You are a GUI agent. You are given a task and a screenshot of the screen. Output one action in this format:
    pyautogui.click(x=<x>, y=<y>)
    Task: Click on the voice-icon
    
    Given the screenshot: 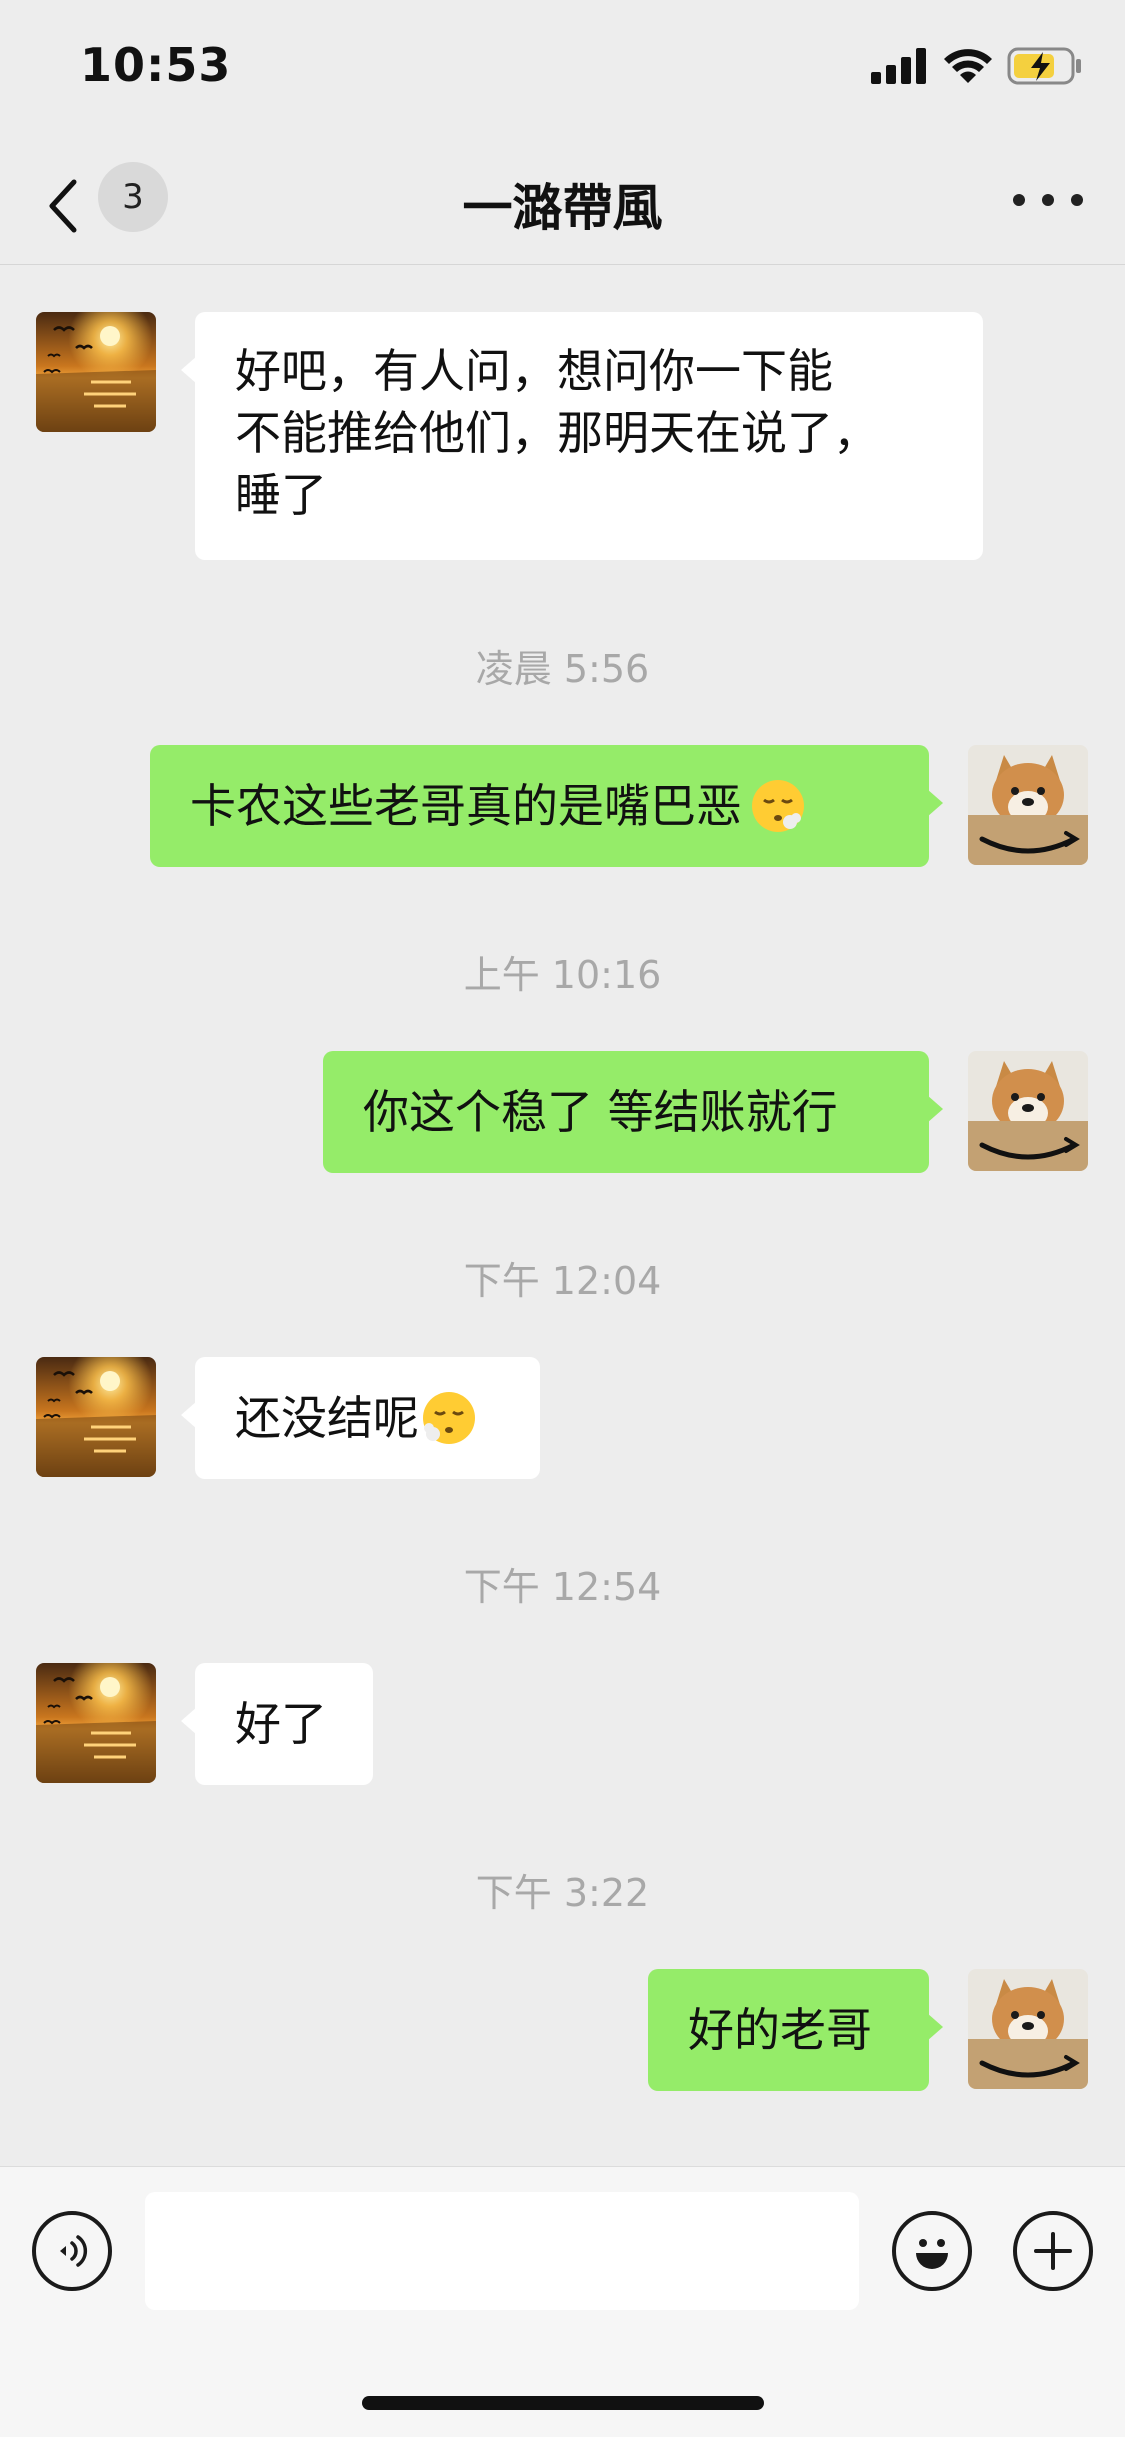 What is the action you would take?
    pyautogui.click(x=74, y=2251)
    